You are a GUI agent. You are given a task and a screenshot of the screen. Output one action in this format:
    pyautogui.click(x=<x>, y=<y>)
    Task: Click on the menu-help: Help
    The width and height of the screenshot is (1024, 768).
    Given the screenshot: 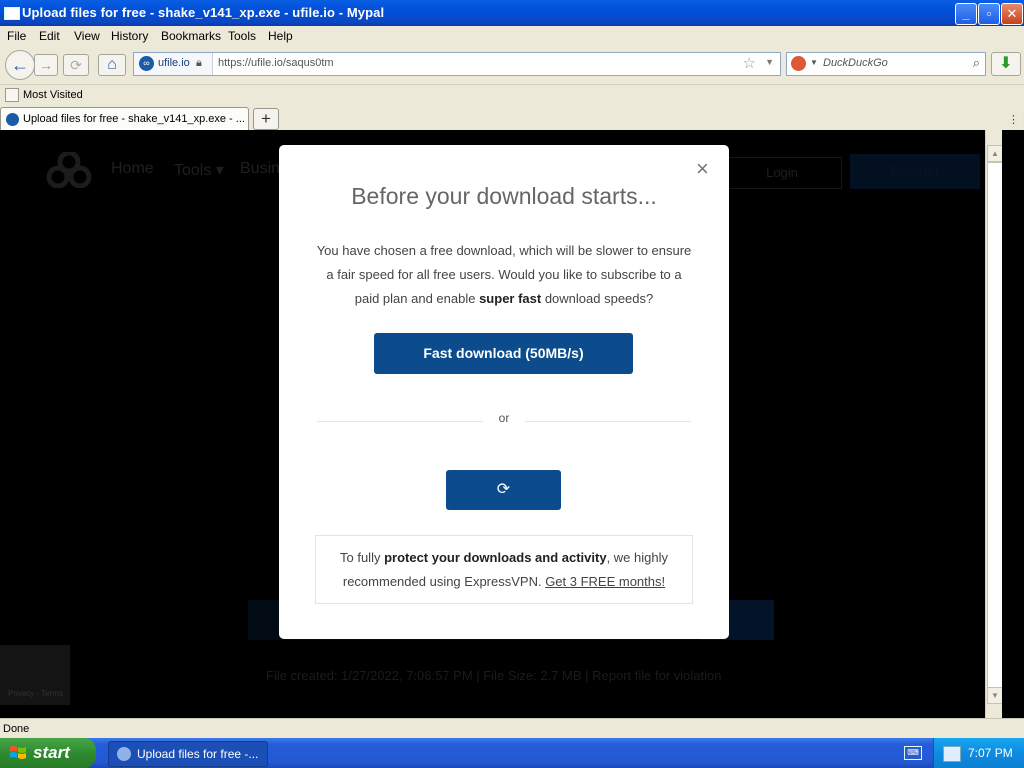 What is the action you would take?
    pyautogui.click(x=280, y=36)
    